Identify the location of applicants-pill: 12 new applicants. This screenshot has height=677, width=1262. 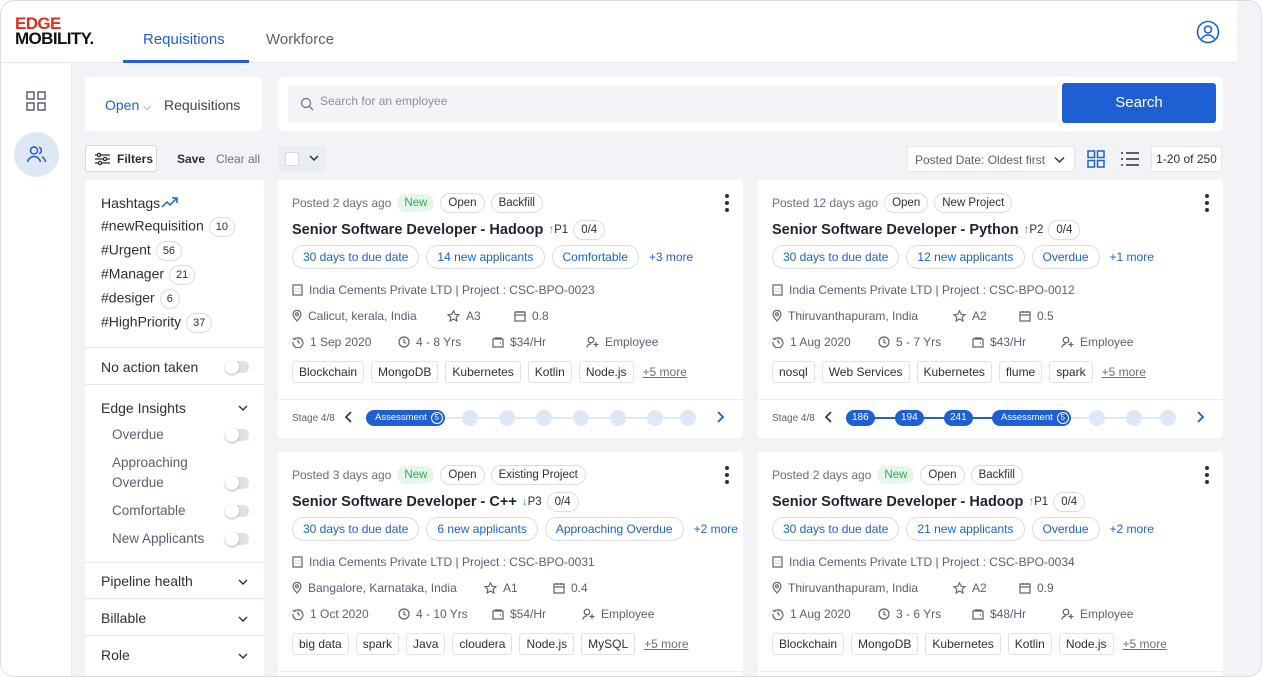
(965, 257).